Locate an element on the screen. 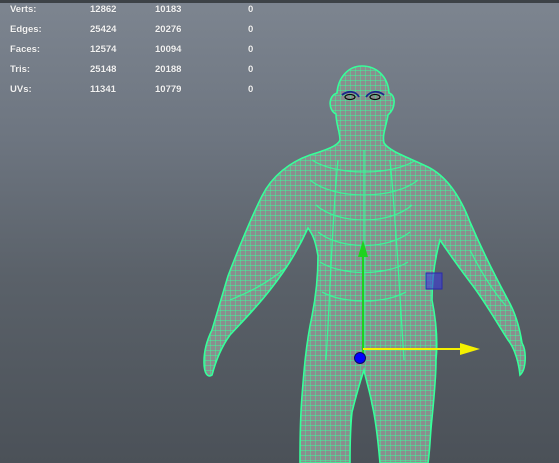 Image resolution: width=559 pixels, height=463 pixels. x-axis-arrow-icon is located at coordinates (470, 349).